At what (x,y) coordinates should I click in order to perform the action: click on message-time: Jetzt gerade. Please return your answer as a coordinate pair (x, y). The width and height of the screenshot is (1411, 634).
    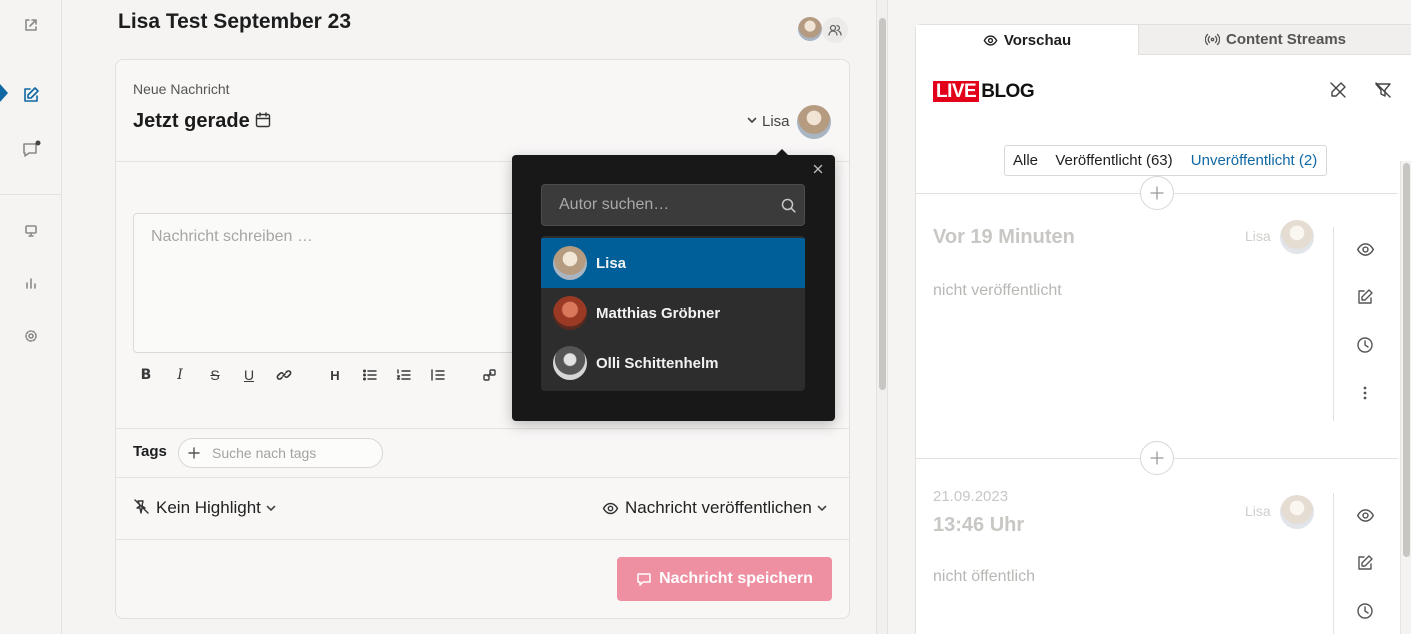
    Looking at the image, I should click on (191, 121).